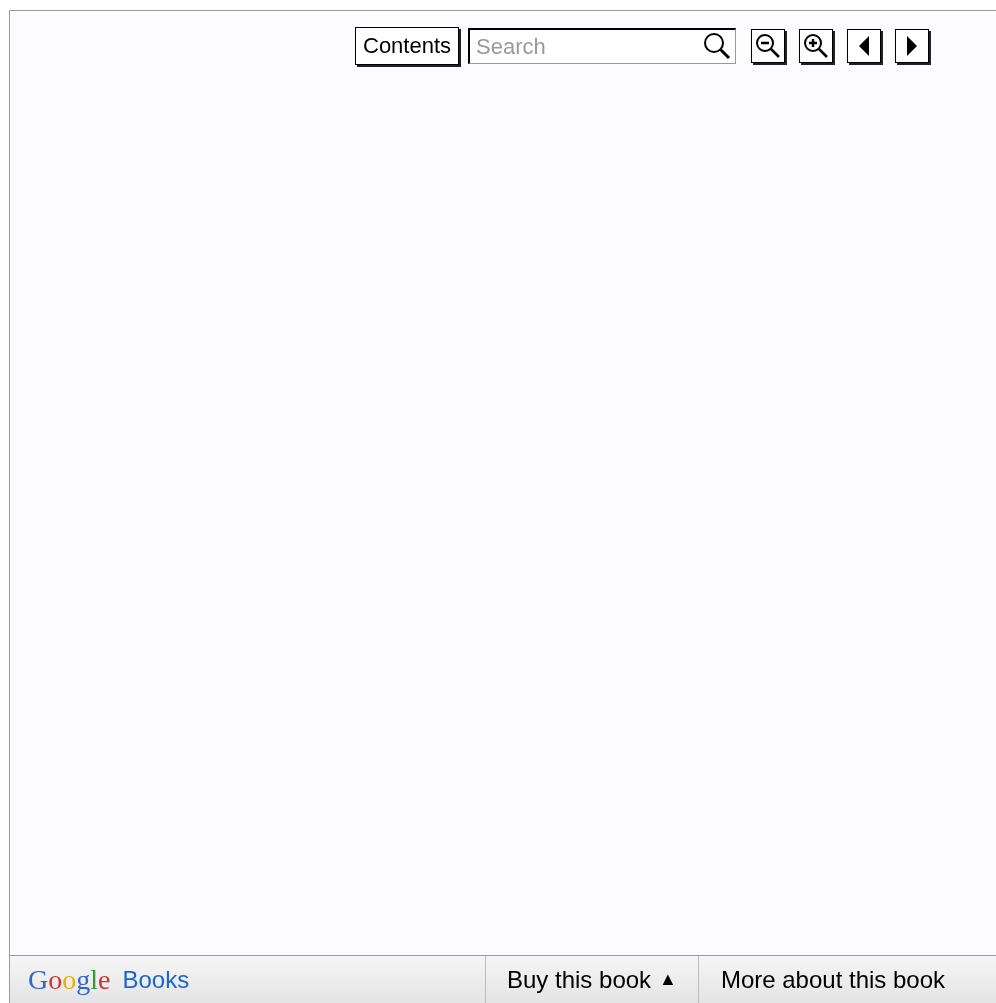  What do you see at coordinates (156, 979) in the screenshot?
I see `brand-name: Books` at bounding box center [156, 979].